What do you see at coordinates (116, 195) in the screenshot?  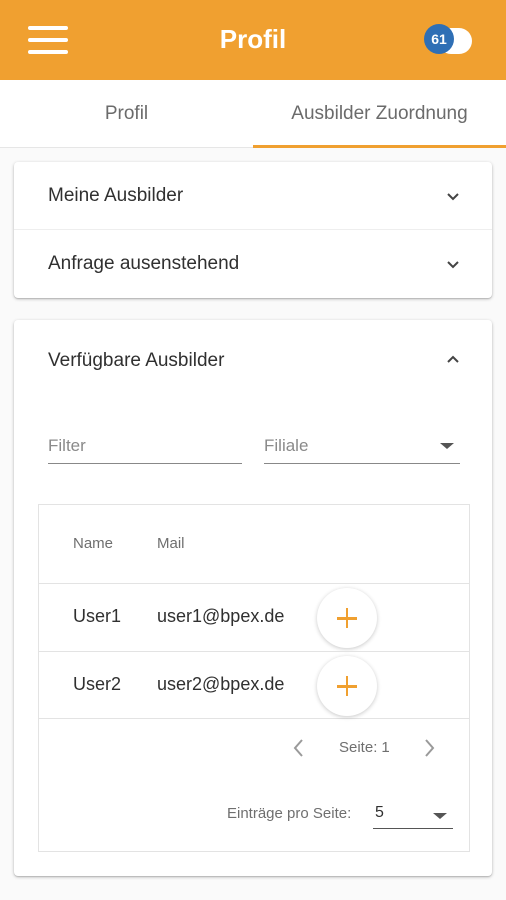 I see `panel-my-trainers-label: Meine Ausbilder` at bounding box center [116, 195].